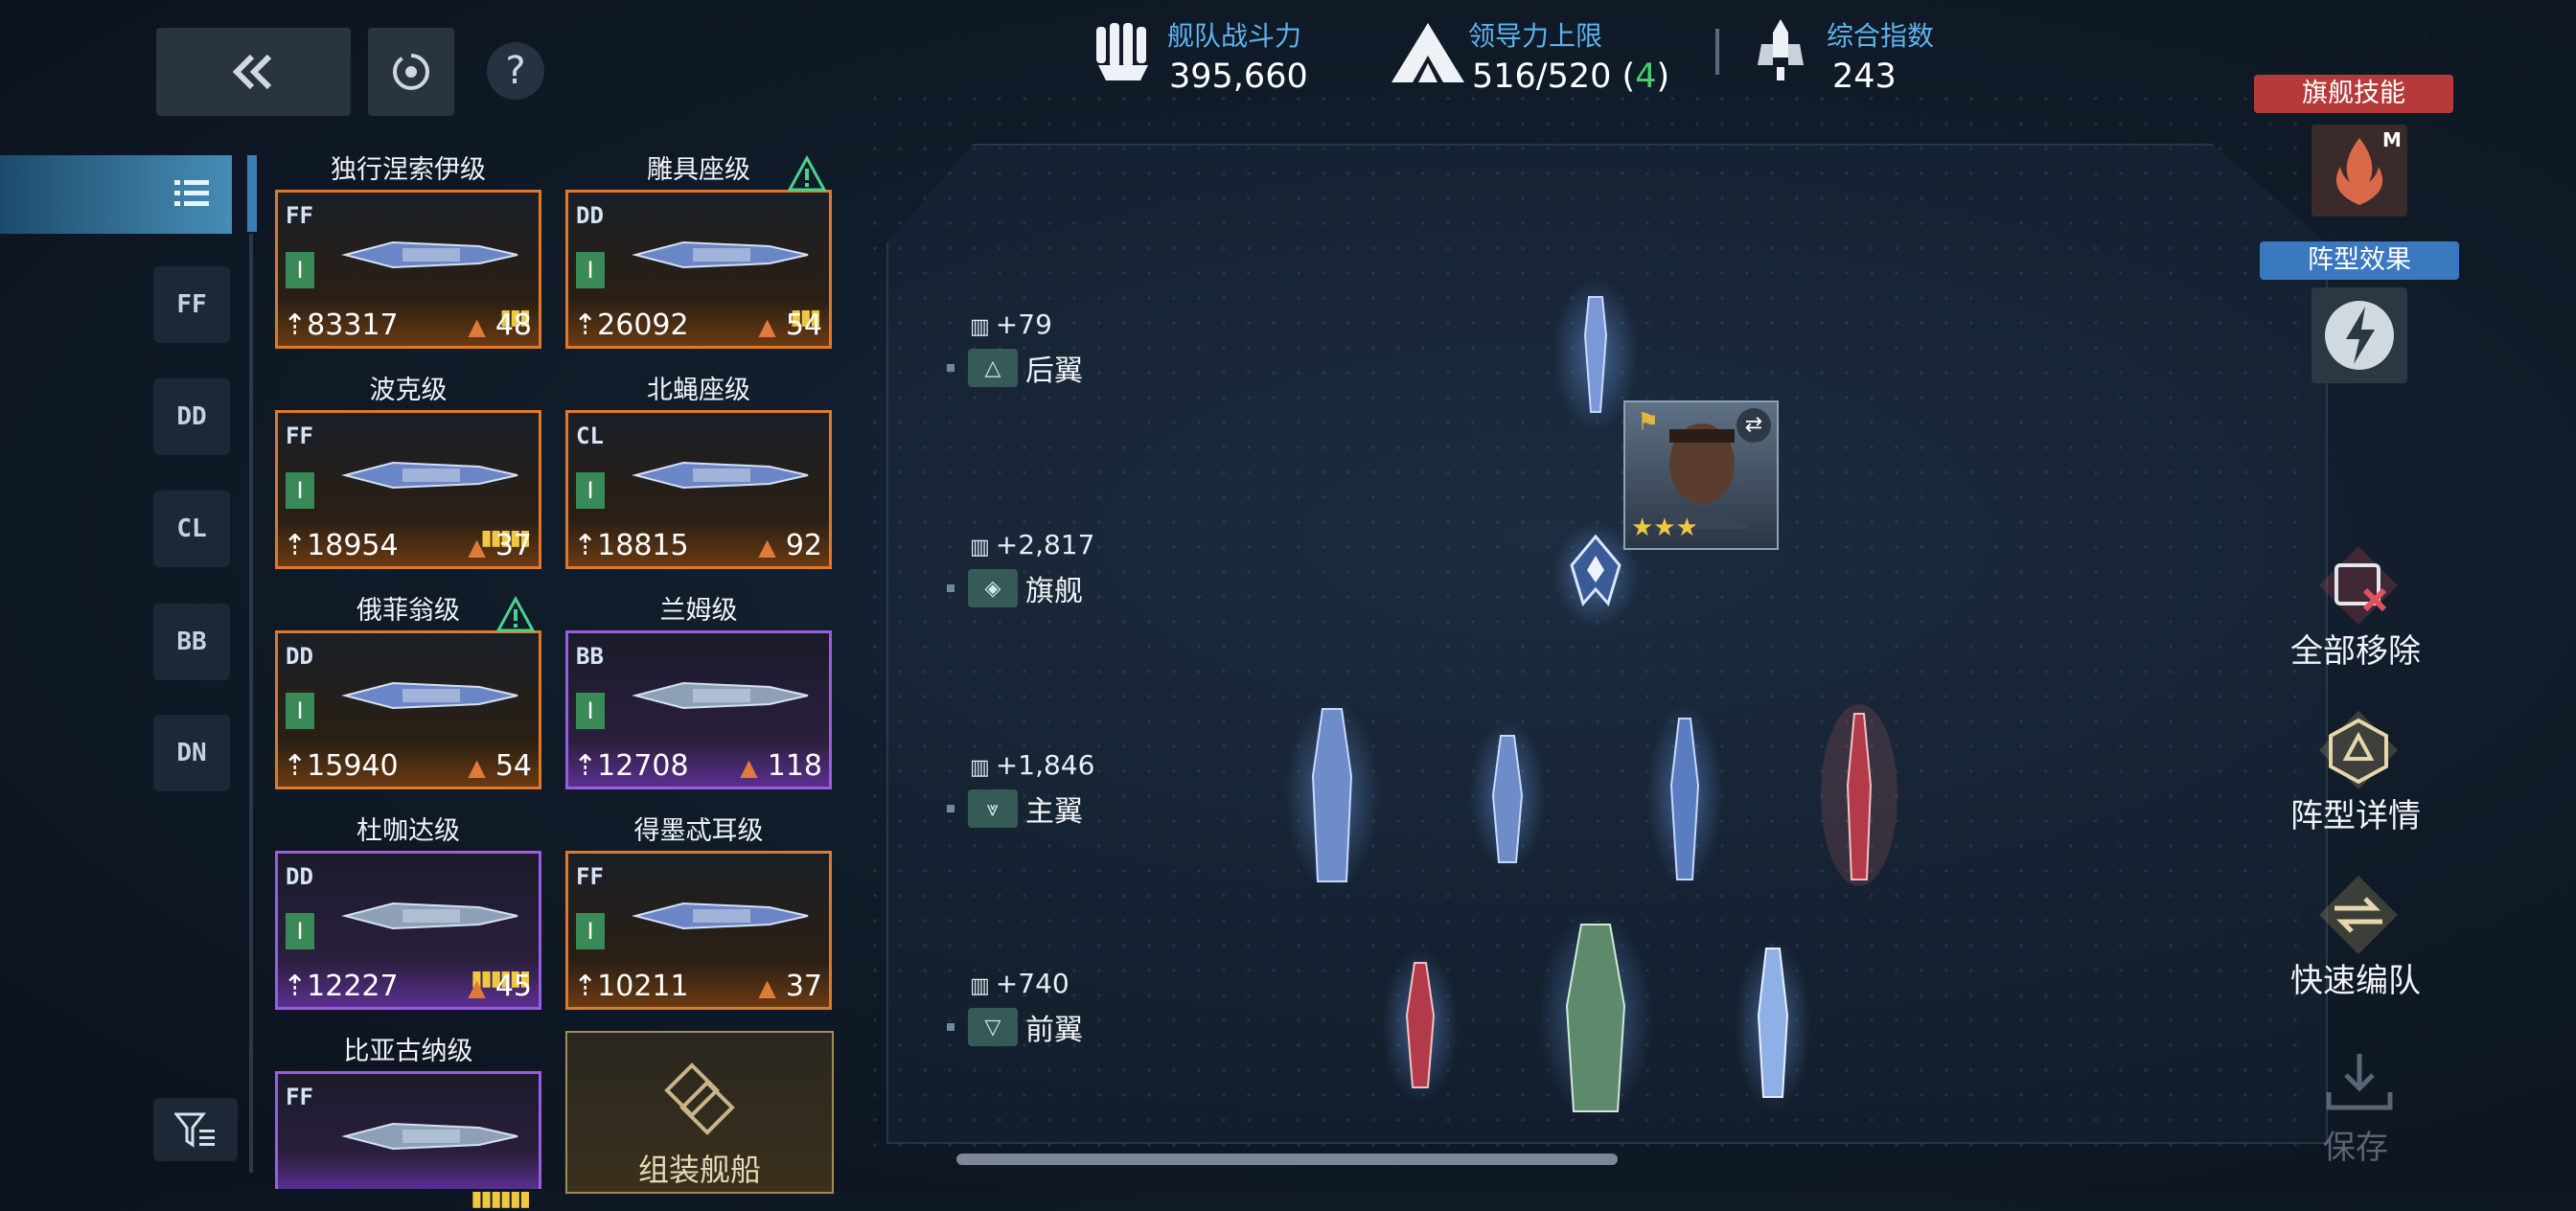 Image resolution: width=2576 pixels, height=1211 pixels. What do you see at coordinates (803, 545) in the screenshot?
I see `ship-cost: 92` at bounding box center [803, 545].